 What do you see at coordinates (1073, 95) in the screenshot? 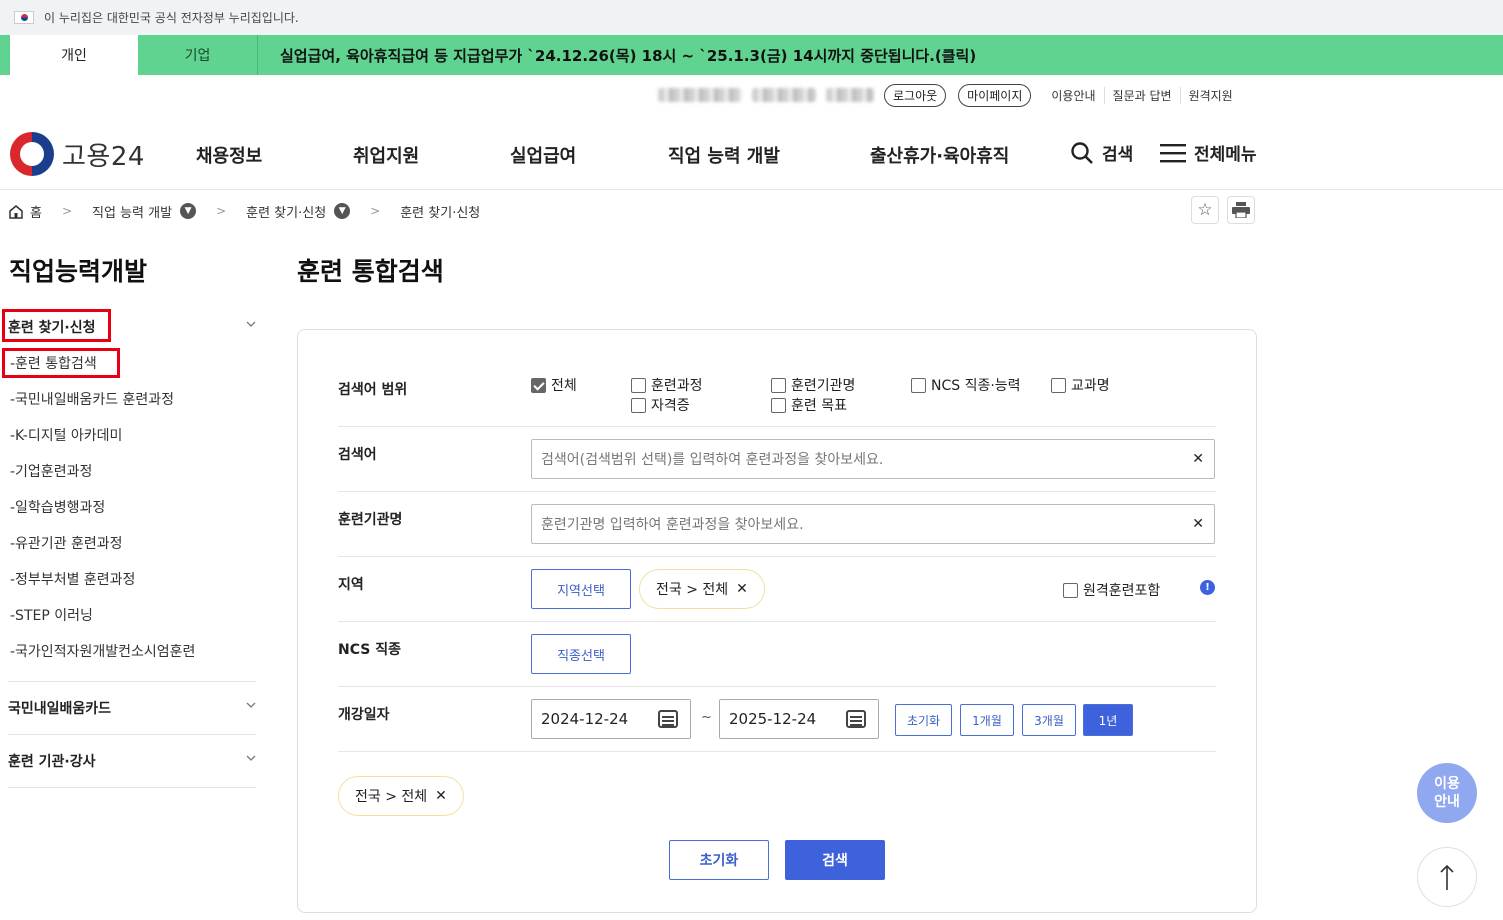
I see `util-link-guide: 이용안내` at bounding box center [1073, 95].